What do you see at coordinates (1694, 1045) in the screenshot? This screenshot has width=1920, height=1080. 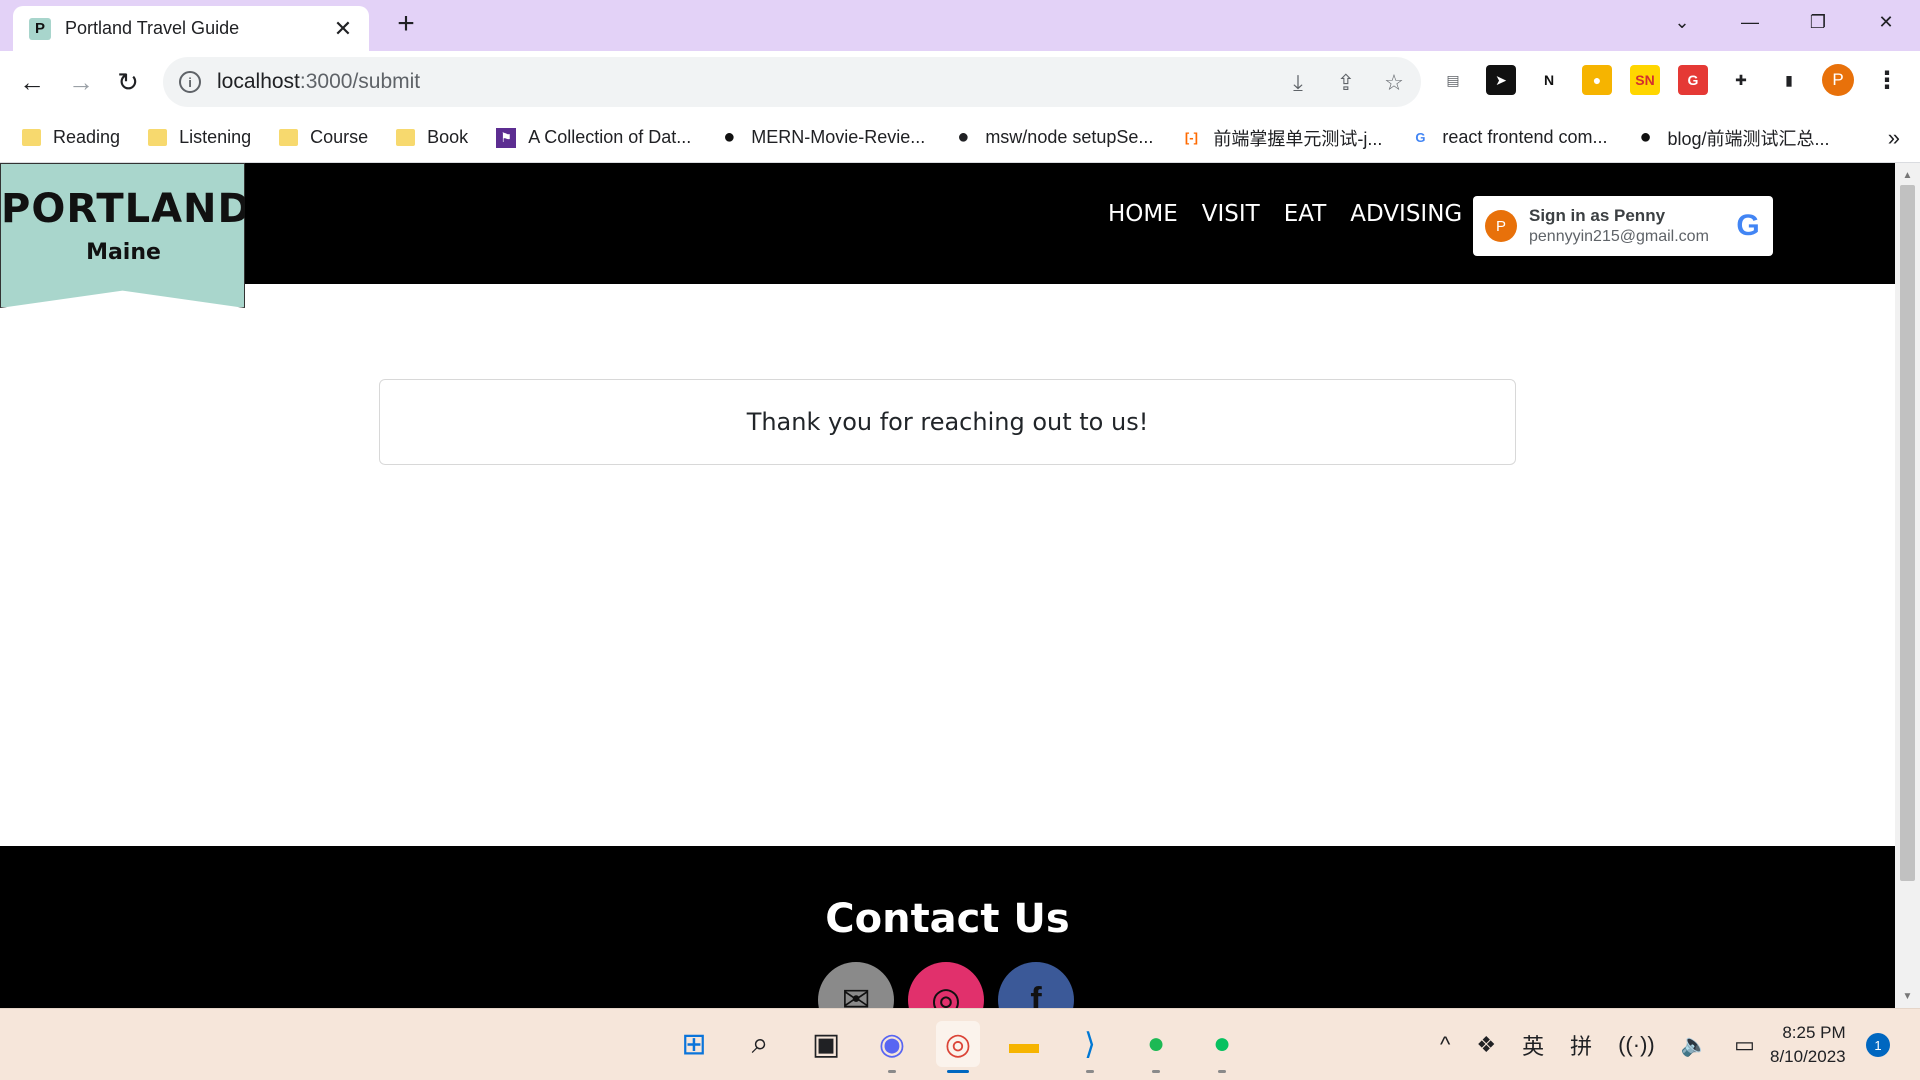 I see `volume-icon: 🔈` at bounding box center [1694, 1045].